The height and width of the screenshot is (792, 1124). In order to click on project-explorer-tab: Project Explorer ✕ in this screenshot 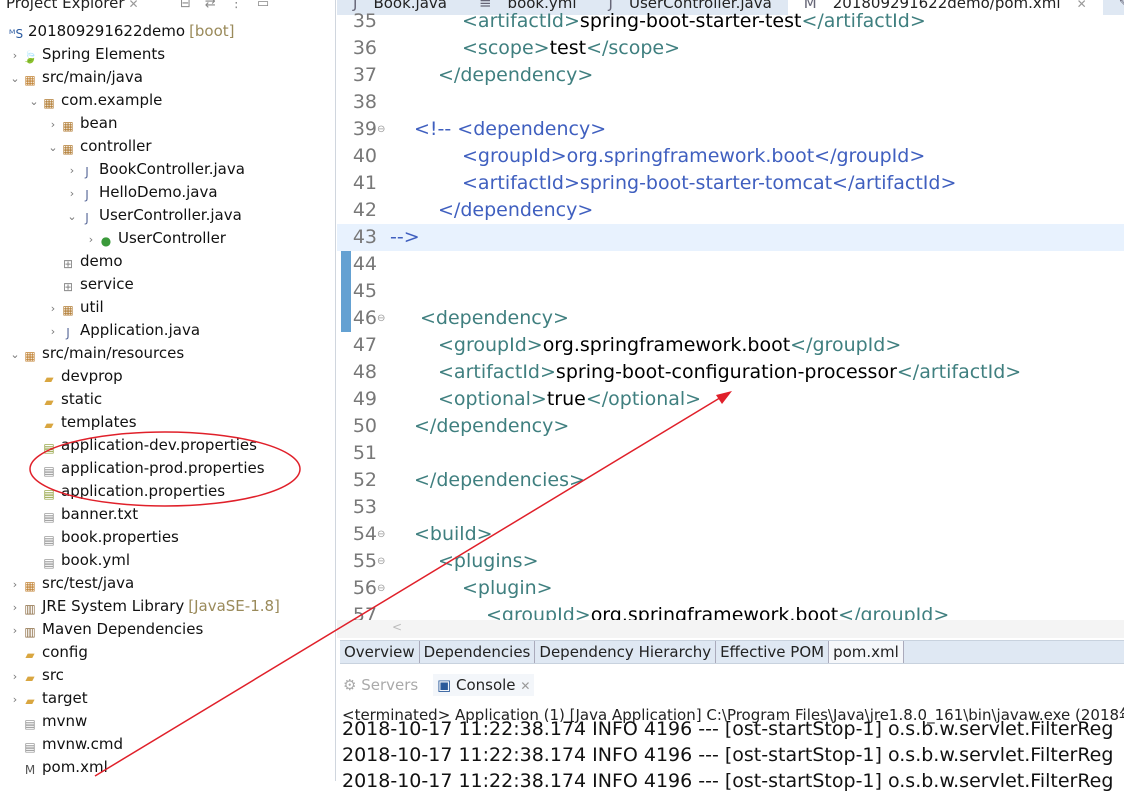, I will do `click(72, 6)`.